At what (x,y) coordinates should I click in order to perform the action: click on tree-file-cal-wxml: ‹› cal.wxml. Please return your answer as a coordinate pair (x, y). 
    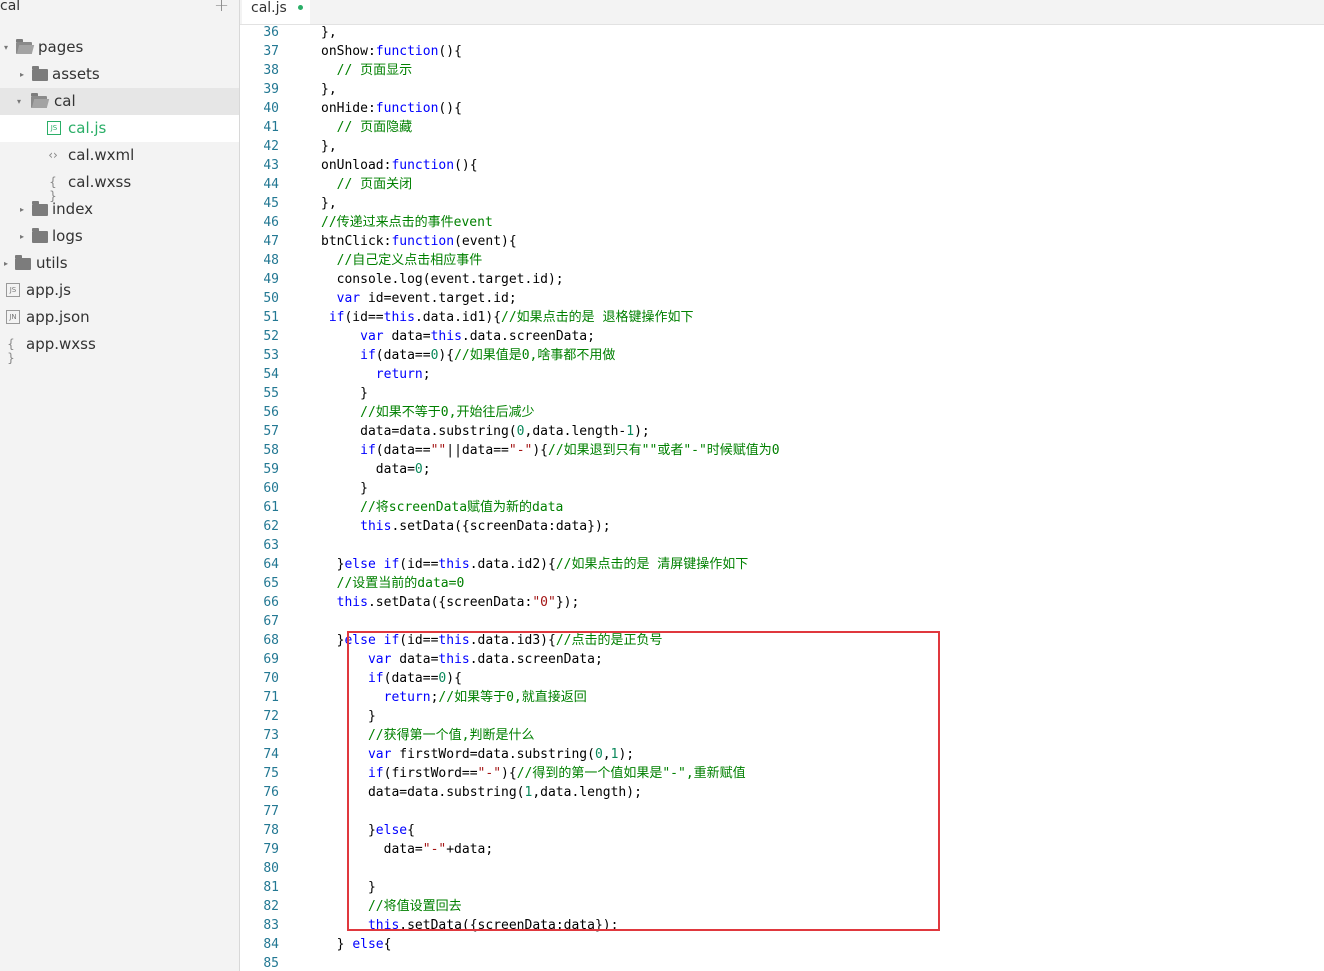
    Looking at the image, I should click on (119, 155).